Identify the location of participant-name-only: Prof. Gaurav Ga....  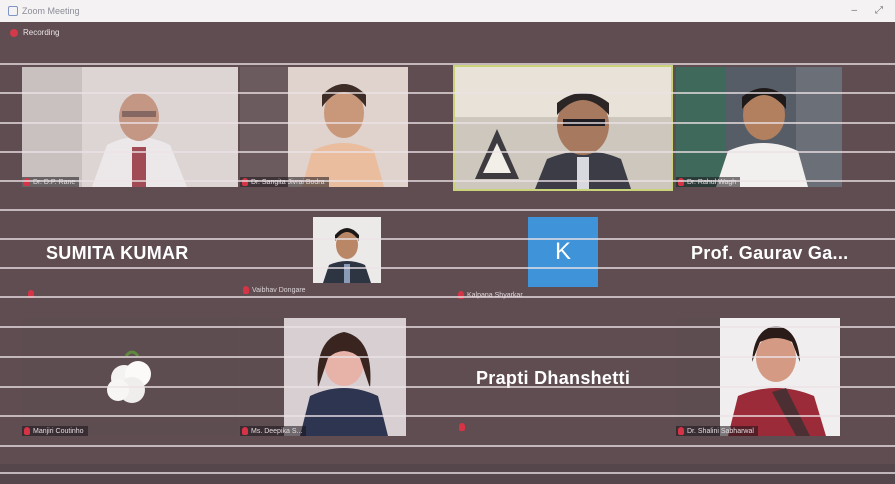
(769, 253).